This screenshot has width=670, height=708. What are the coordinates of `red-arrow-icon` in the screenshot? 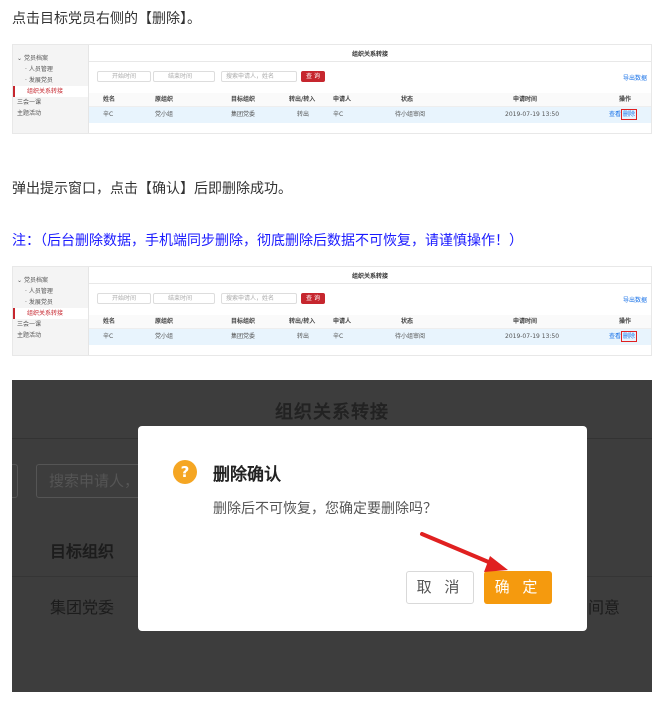 It's located at (464, 552).